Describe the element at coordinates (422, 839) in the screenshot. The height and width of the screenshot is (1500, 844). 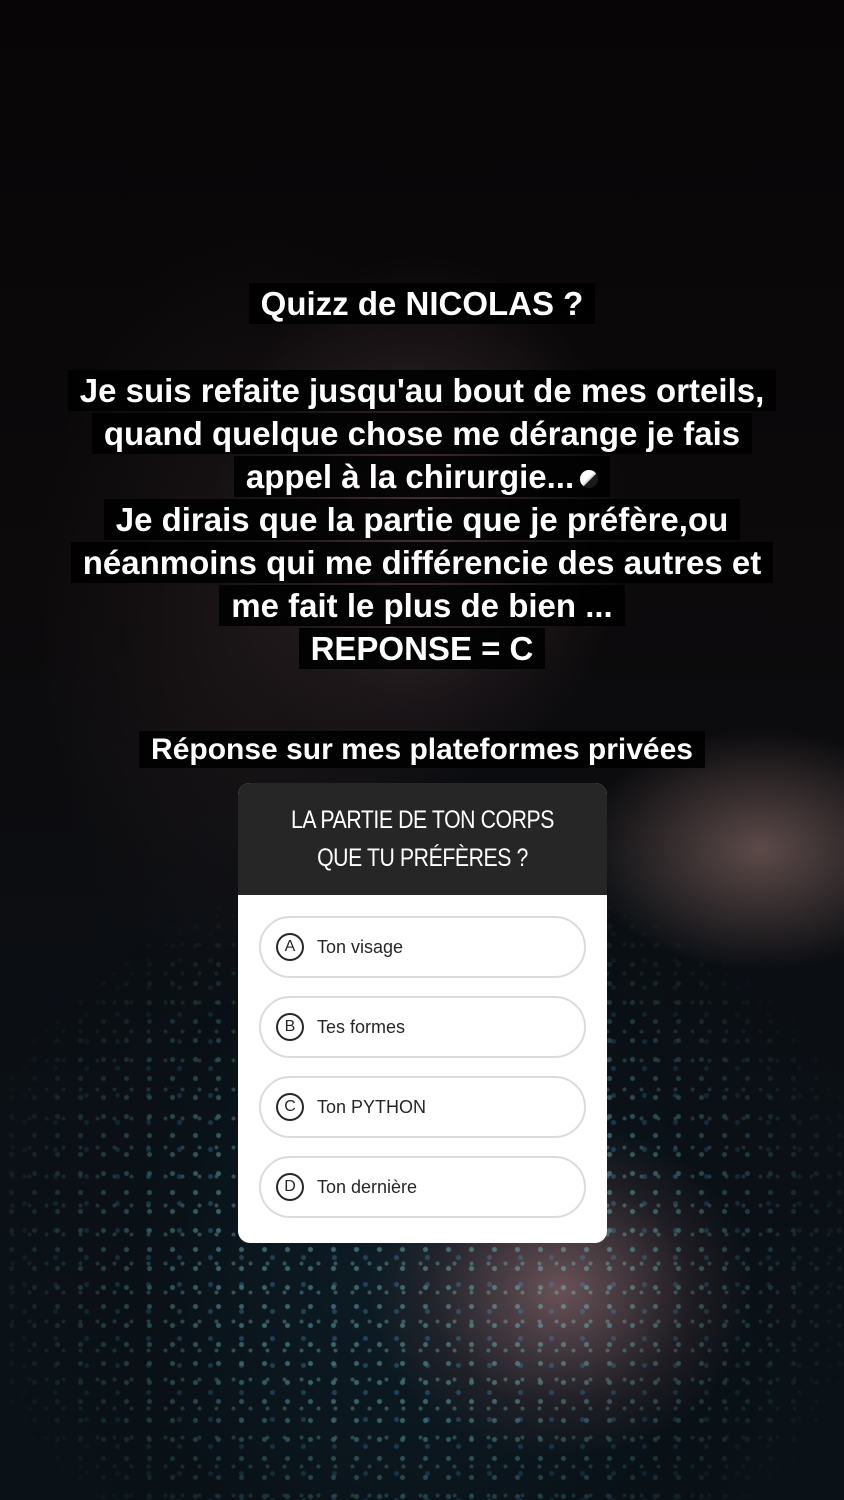
I see `quiz-question: LA PARTIE DE TON CORPS QUE TU PRÉFÈRES ?` at that location.